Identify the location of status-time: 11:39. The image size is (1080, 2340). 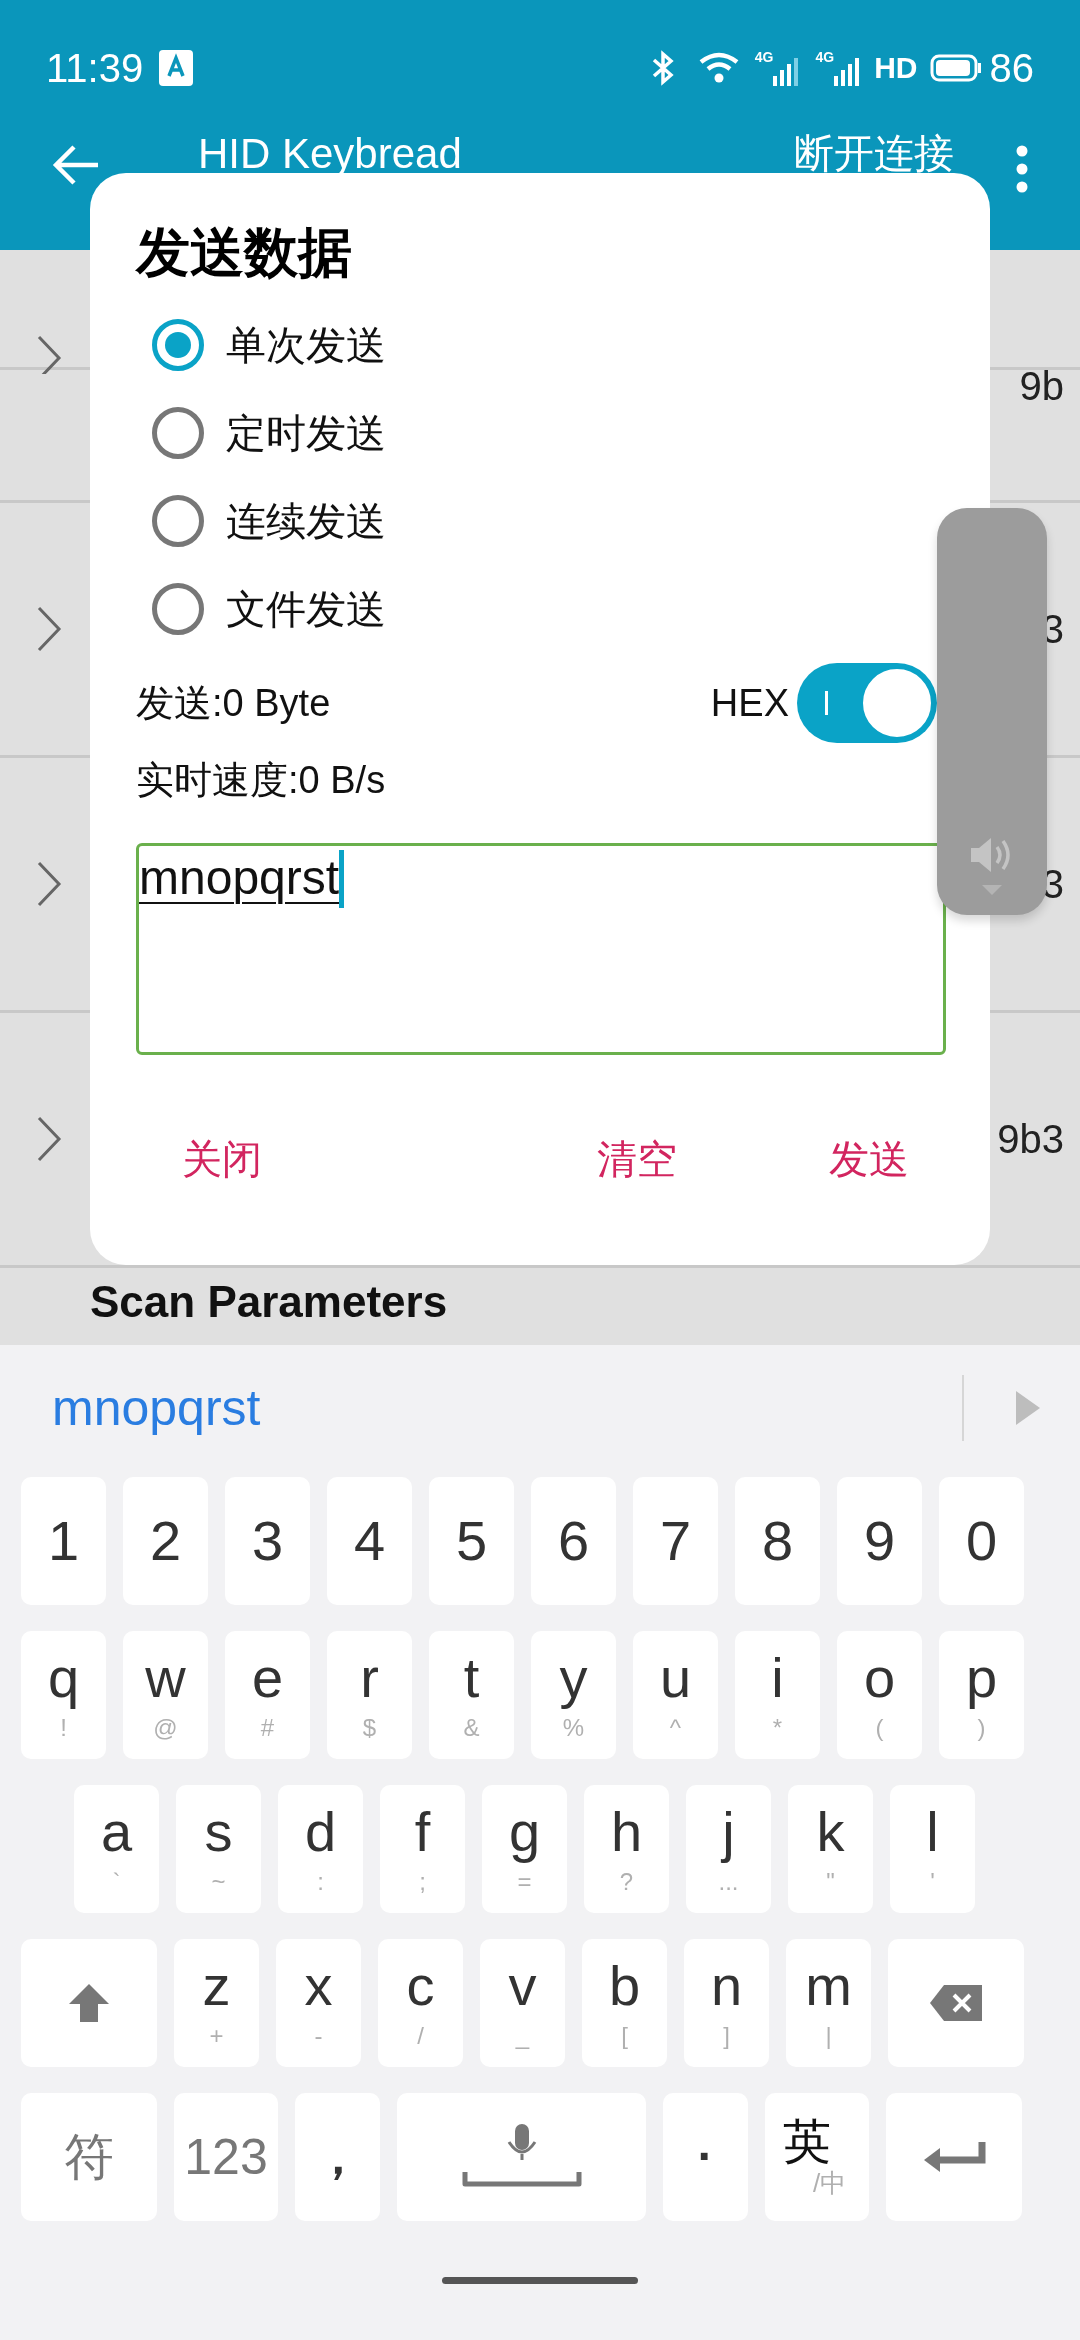
(95, 68).